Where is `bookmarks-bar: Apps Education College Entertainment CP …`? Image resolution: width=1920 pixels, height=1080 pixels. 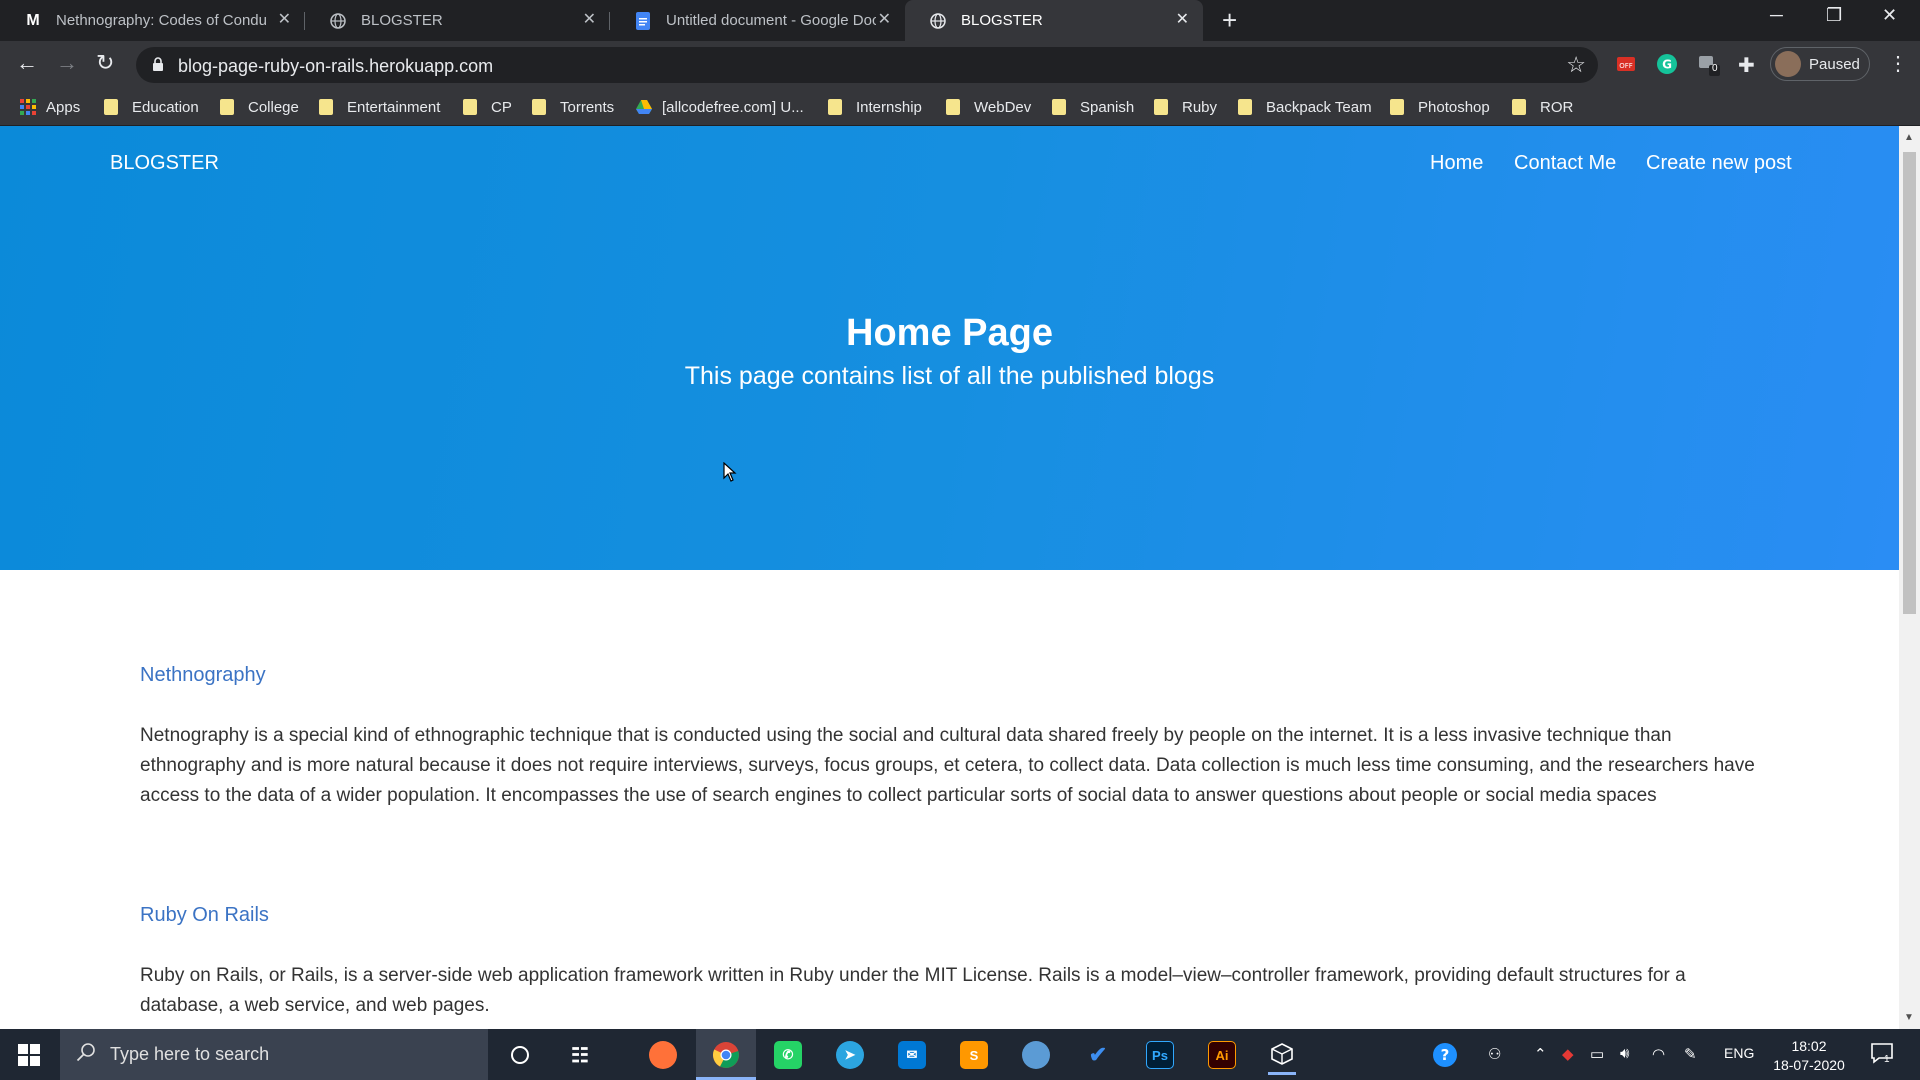 bookmarks-bar: Apps Education College Entertainment CP … is located at coordinates (960, 107).